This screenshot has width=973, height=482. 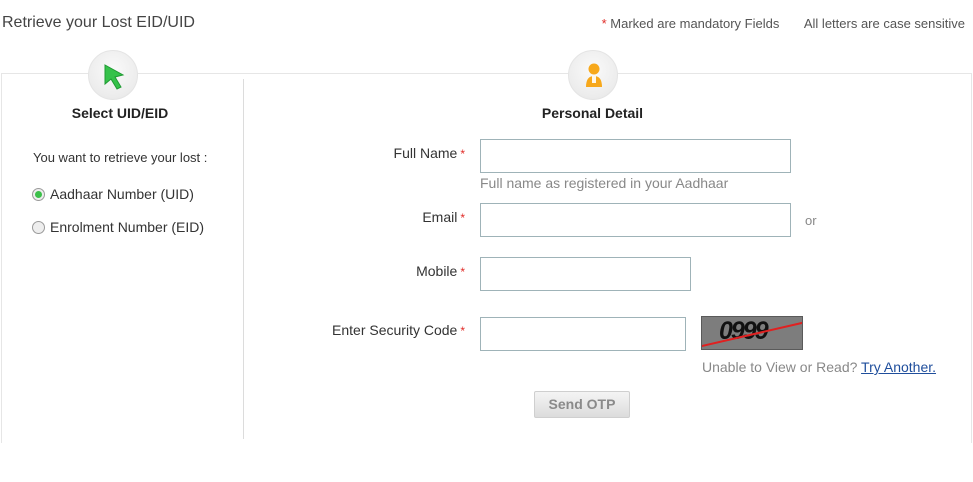 What do you see at coordinates (752, 333) in the screenshot?
I see `captcha-image: 0999` at bounding box center [752, 333].